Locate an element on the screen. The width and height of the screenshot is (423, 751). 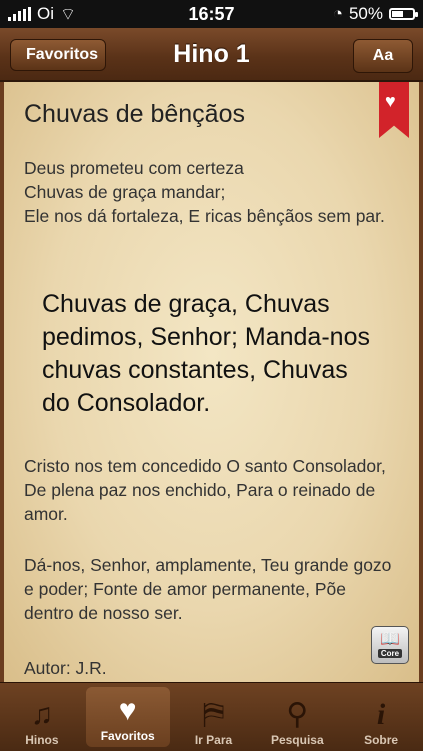
tab-favoritos: ♥ Favoritos is located at coordinates (127, 717).